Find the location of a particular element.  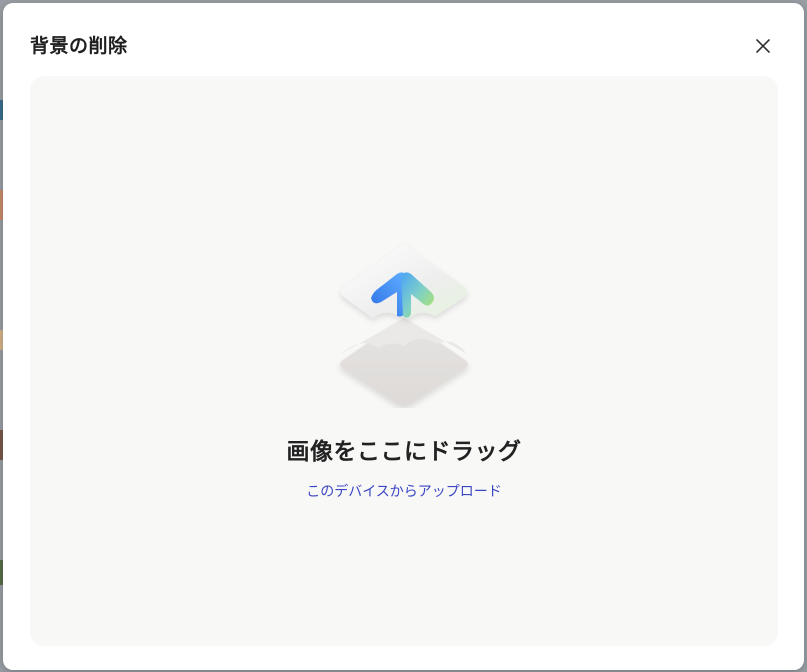

close-icon is located at coordinates (763, 46).